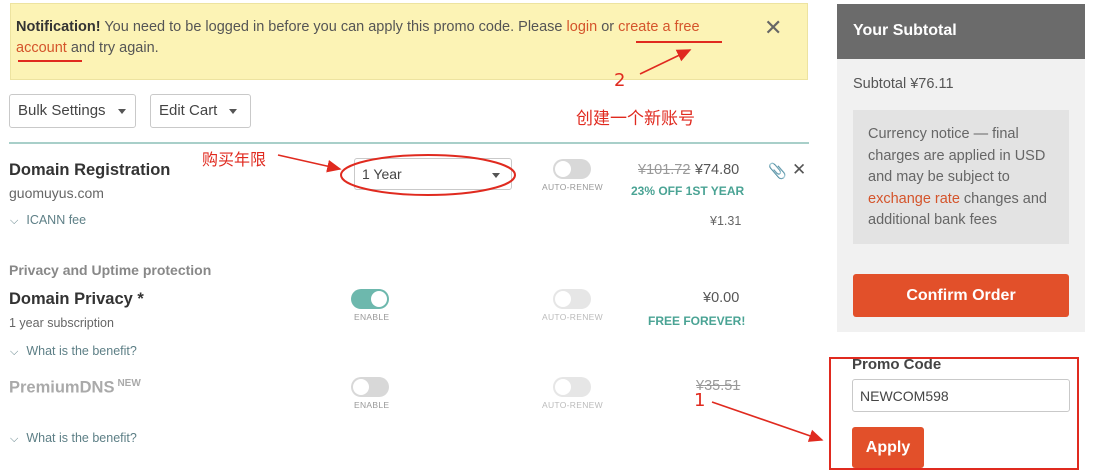 This screenshot has height=473, width=1098. I want to click on privacy-section-heading: Privacy and Uptime protection, so click(110, 270).